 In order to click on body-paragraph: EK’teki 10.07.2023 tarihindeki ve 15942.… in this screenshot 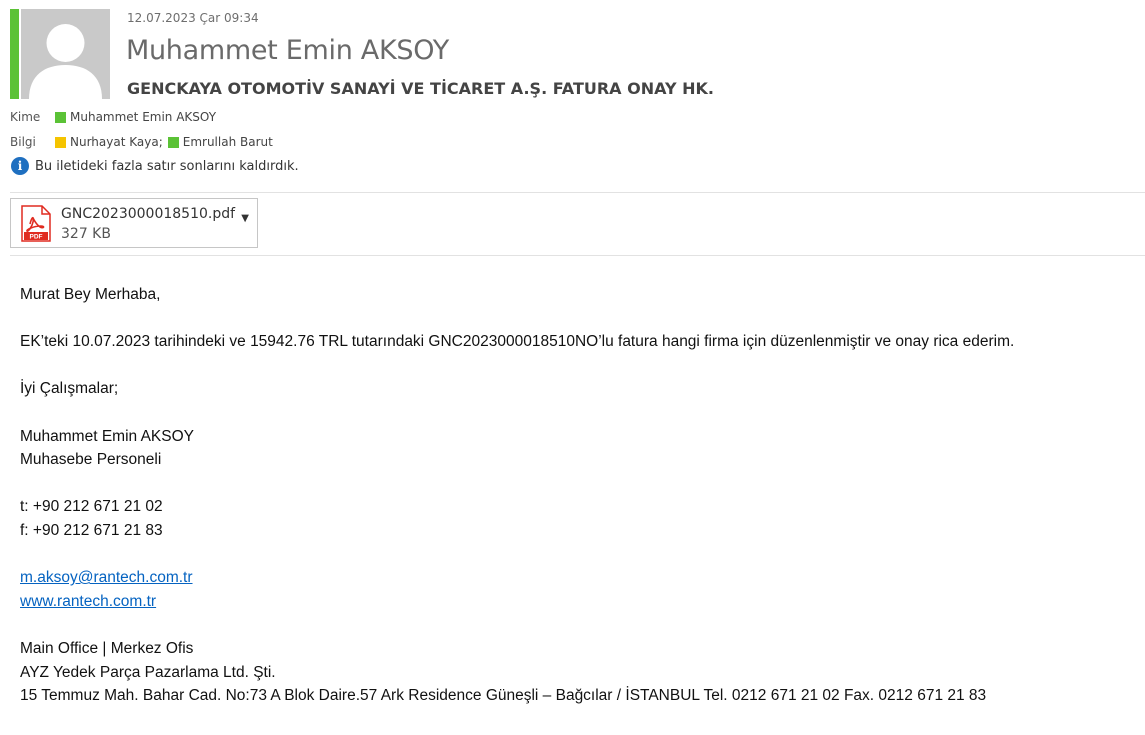, I will do `click(517, 342)`.